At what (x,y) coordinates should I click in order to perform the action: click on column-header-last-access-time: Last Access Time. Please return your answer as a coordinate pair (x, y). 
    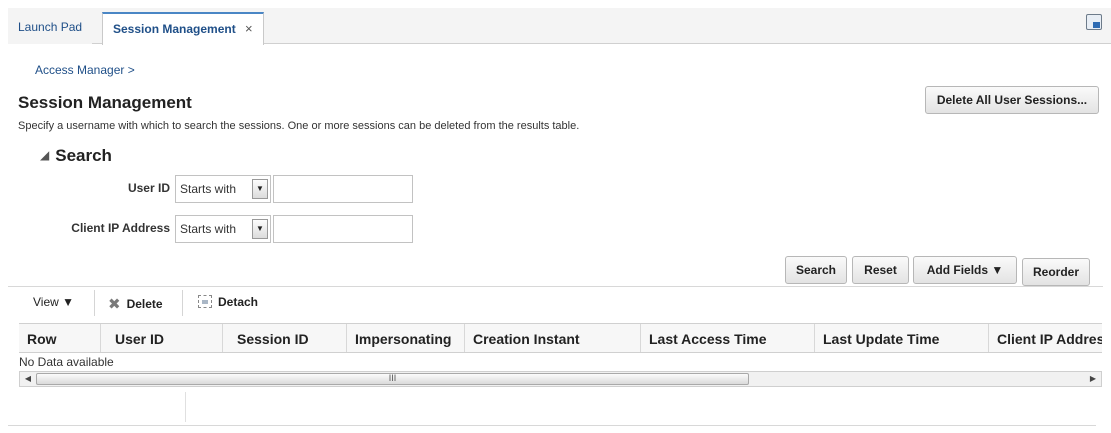
    Looking at the image, I should click on (728, 338).